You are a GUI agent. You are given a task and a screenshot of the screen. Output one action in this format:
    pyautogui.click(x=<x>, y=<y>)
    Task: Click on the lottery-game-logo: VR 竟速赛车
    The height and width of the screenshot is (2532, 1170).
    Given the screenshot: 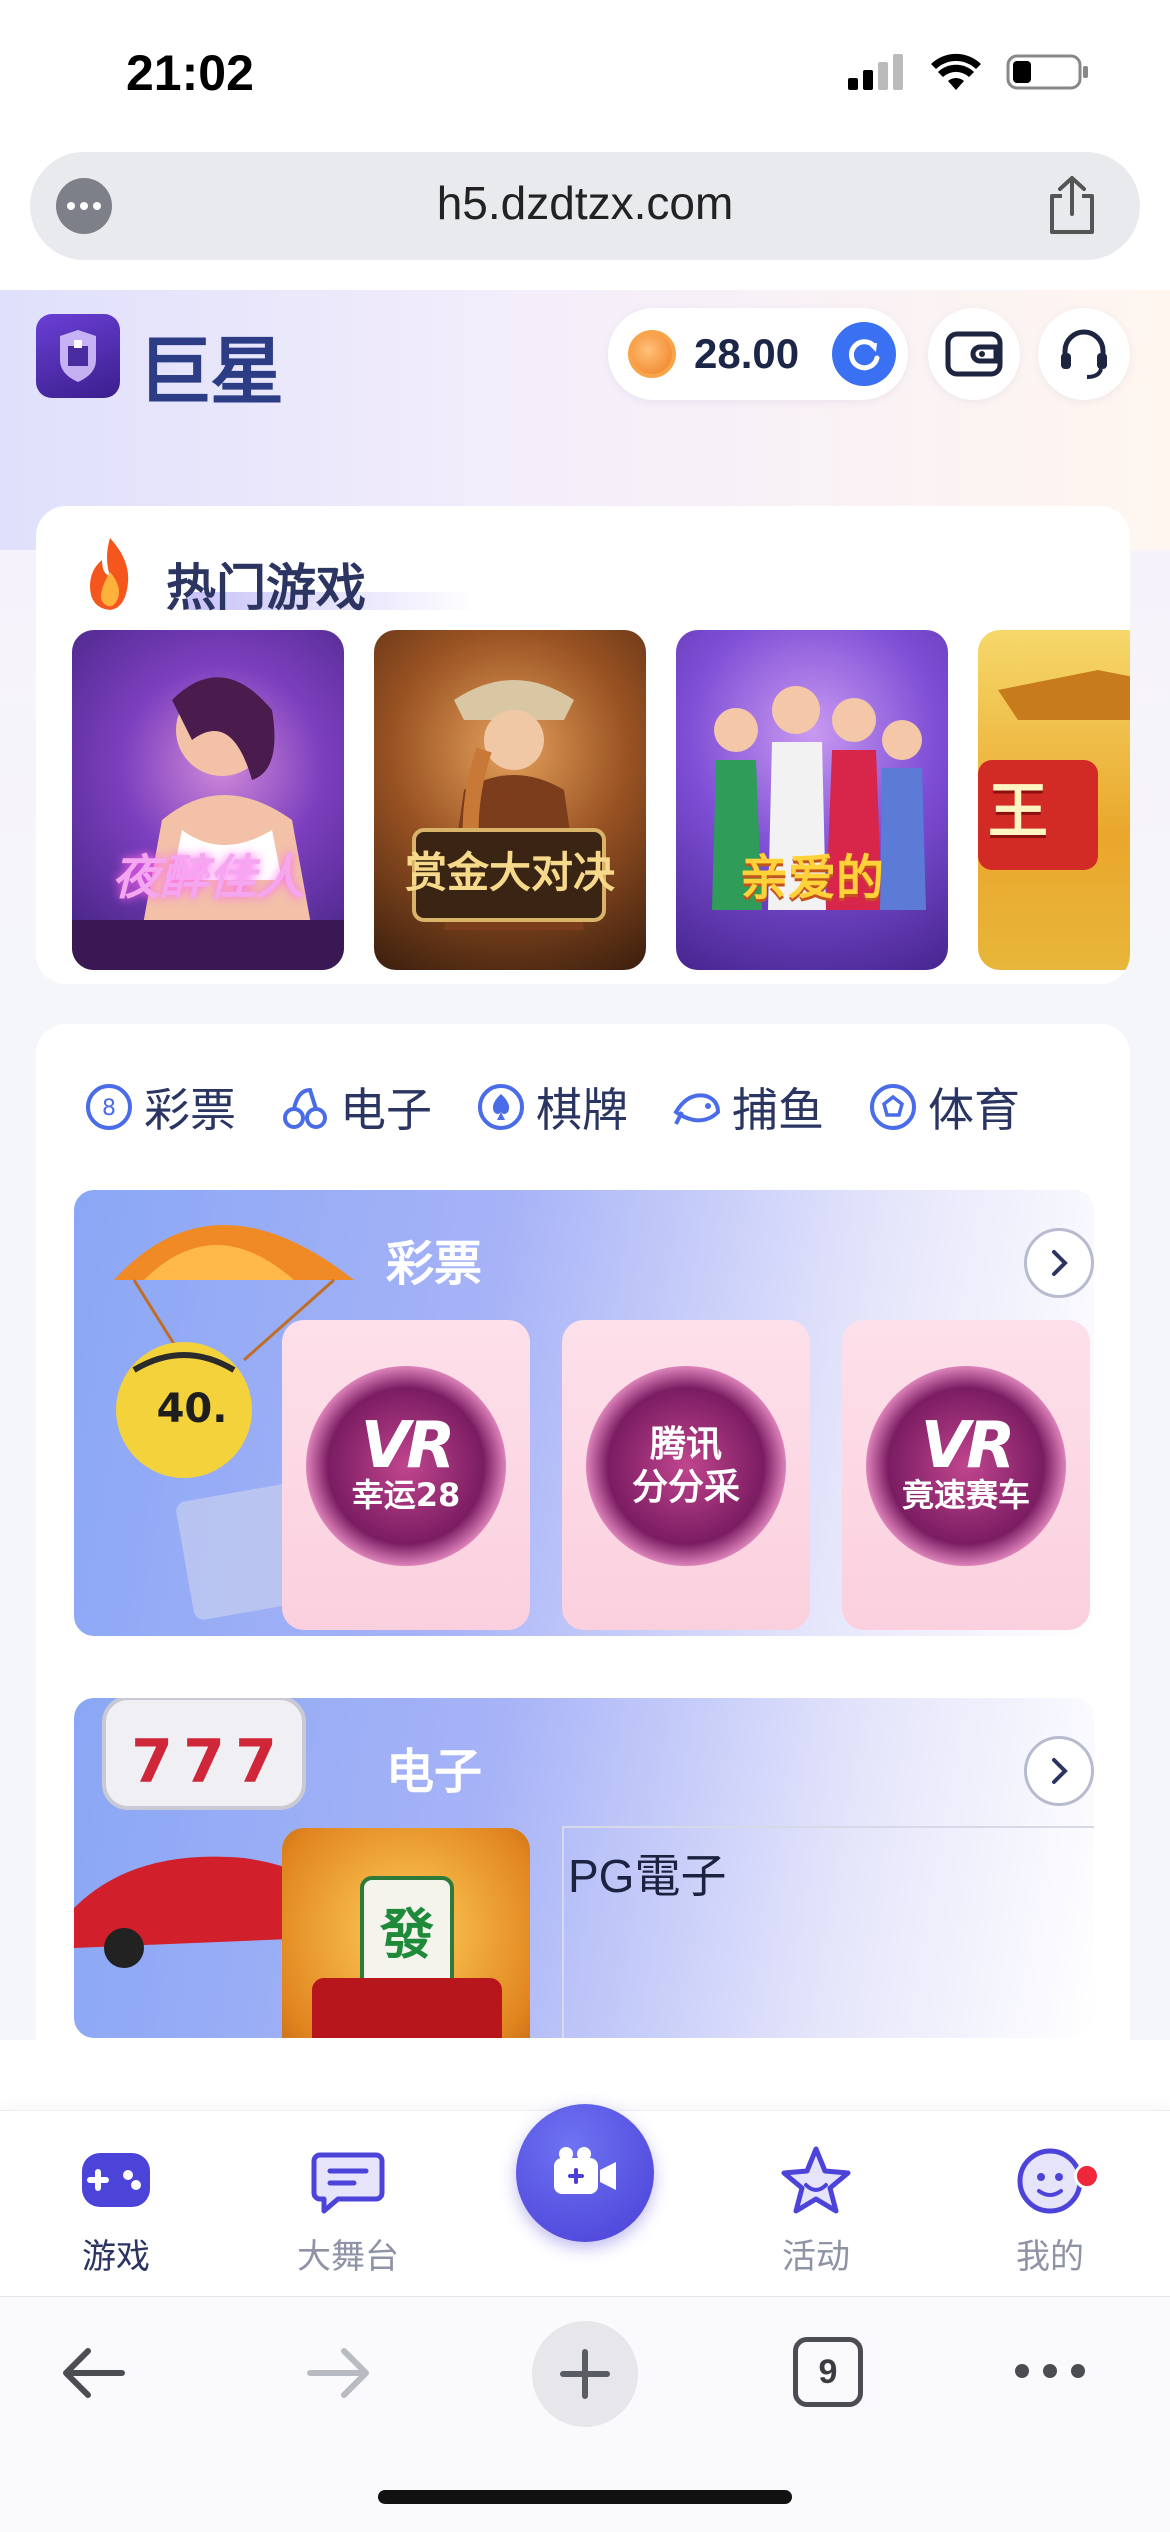 What is the action you would take?
    pyautogui.click(x=966, y=1466)
    